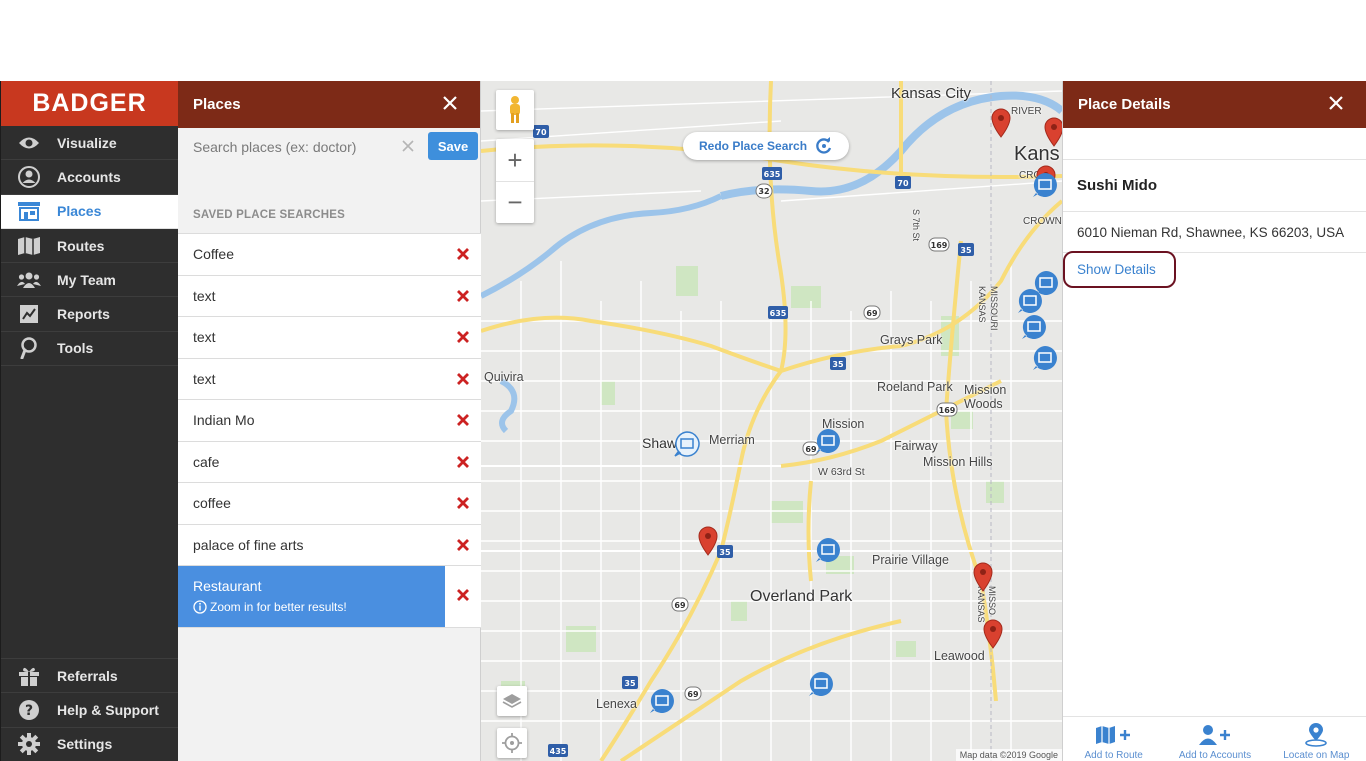 This screenshot has width=1366, height=761. I want to click on saved-search-item-selected: Restaurant Zoom in for better results!, so click(329, 597).